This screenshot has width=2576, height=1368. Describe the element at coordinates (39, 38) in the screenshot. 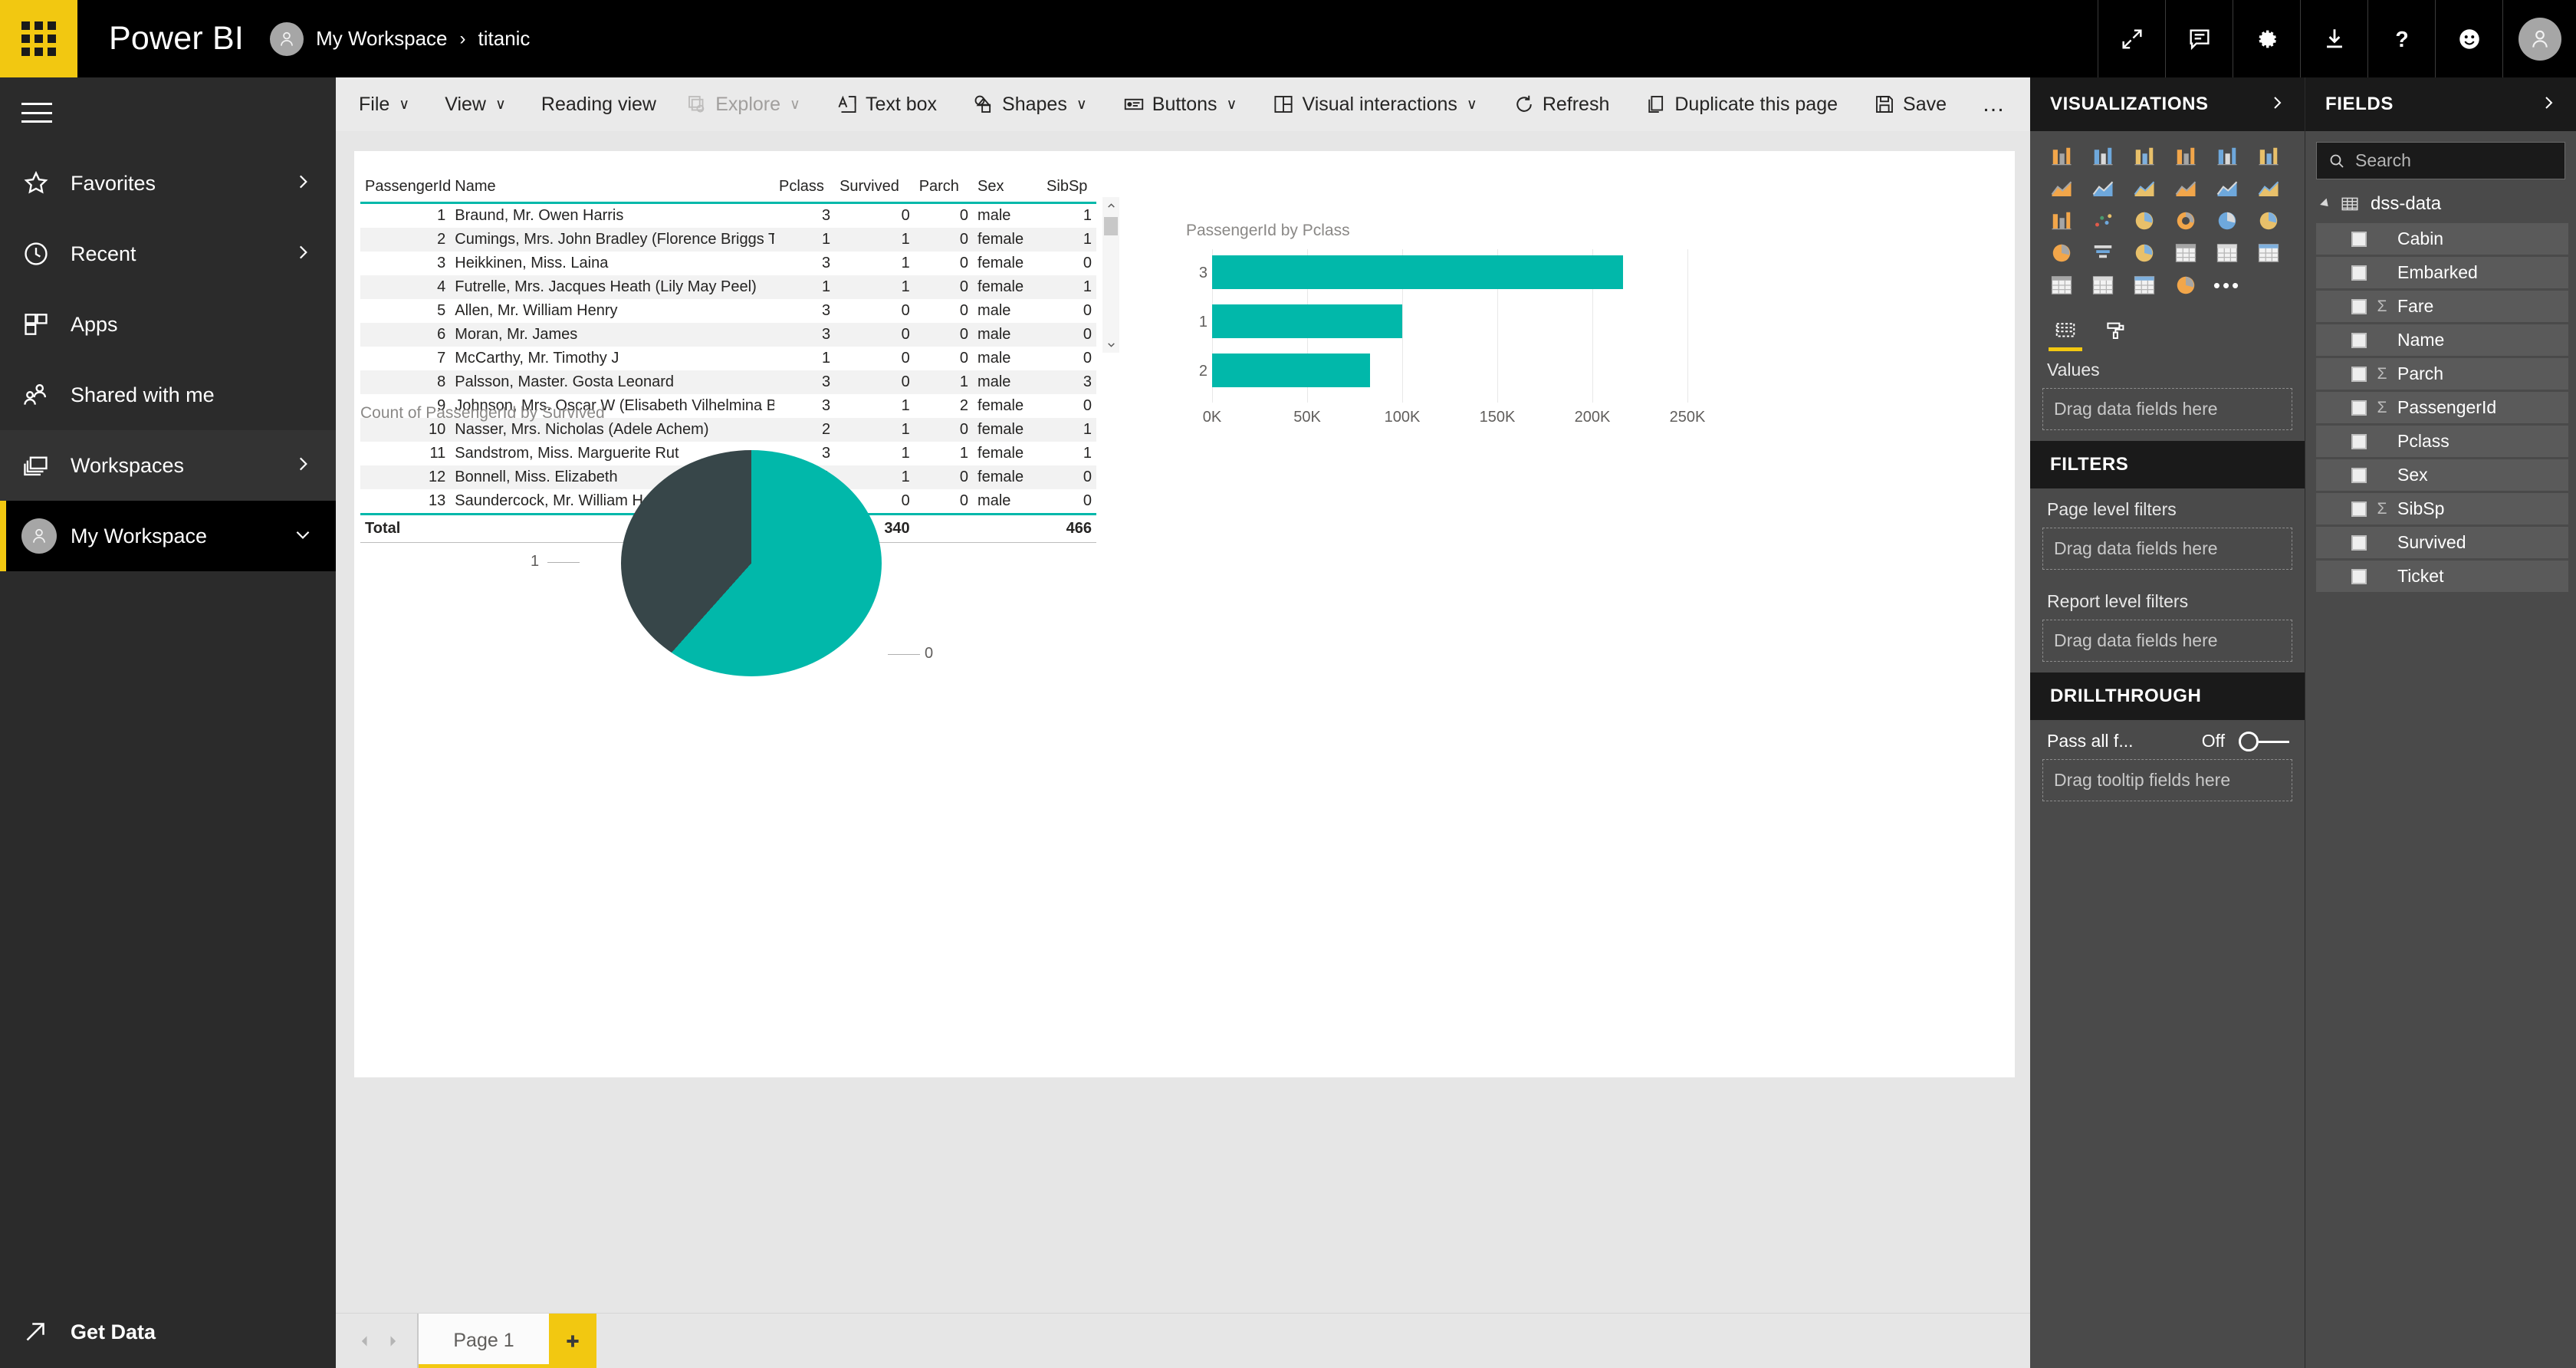

I see `waffle-menu-button` at that location.